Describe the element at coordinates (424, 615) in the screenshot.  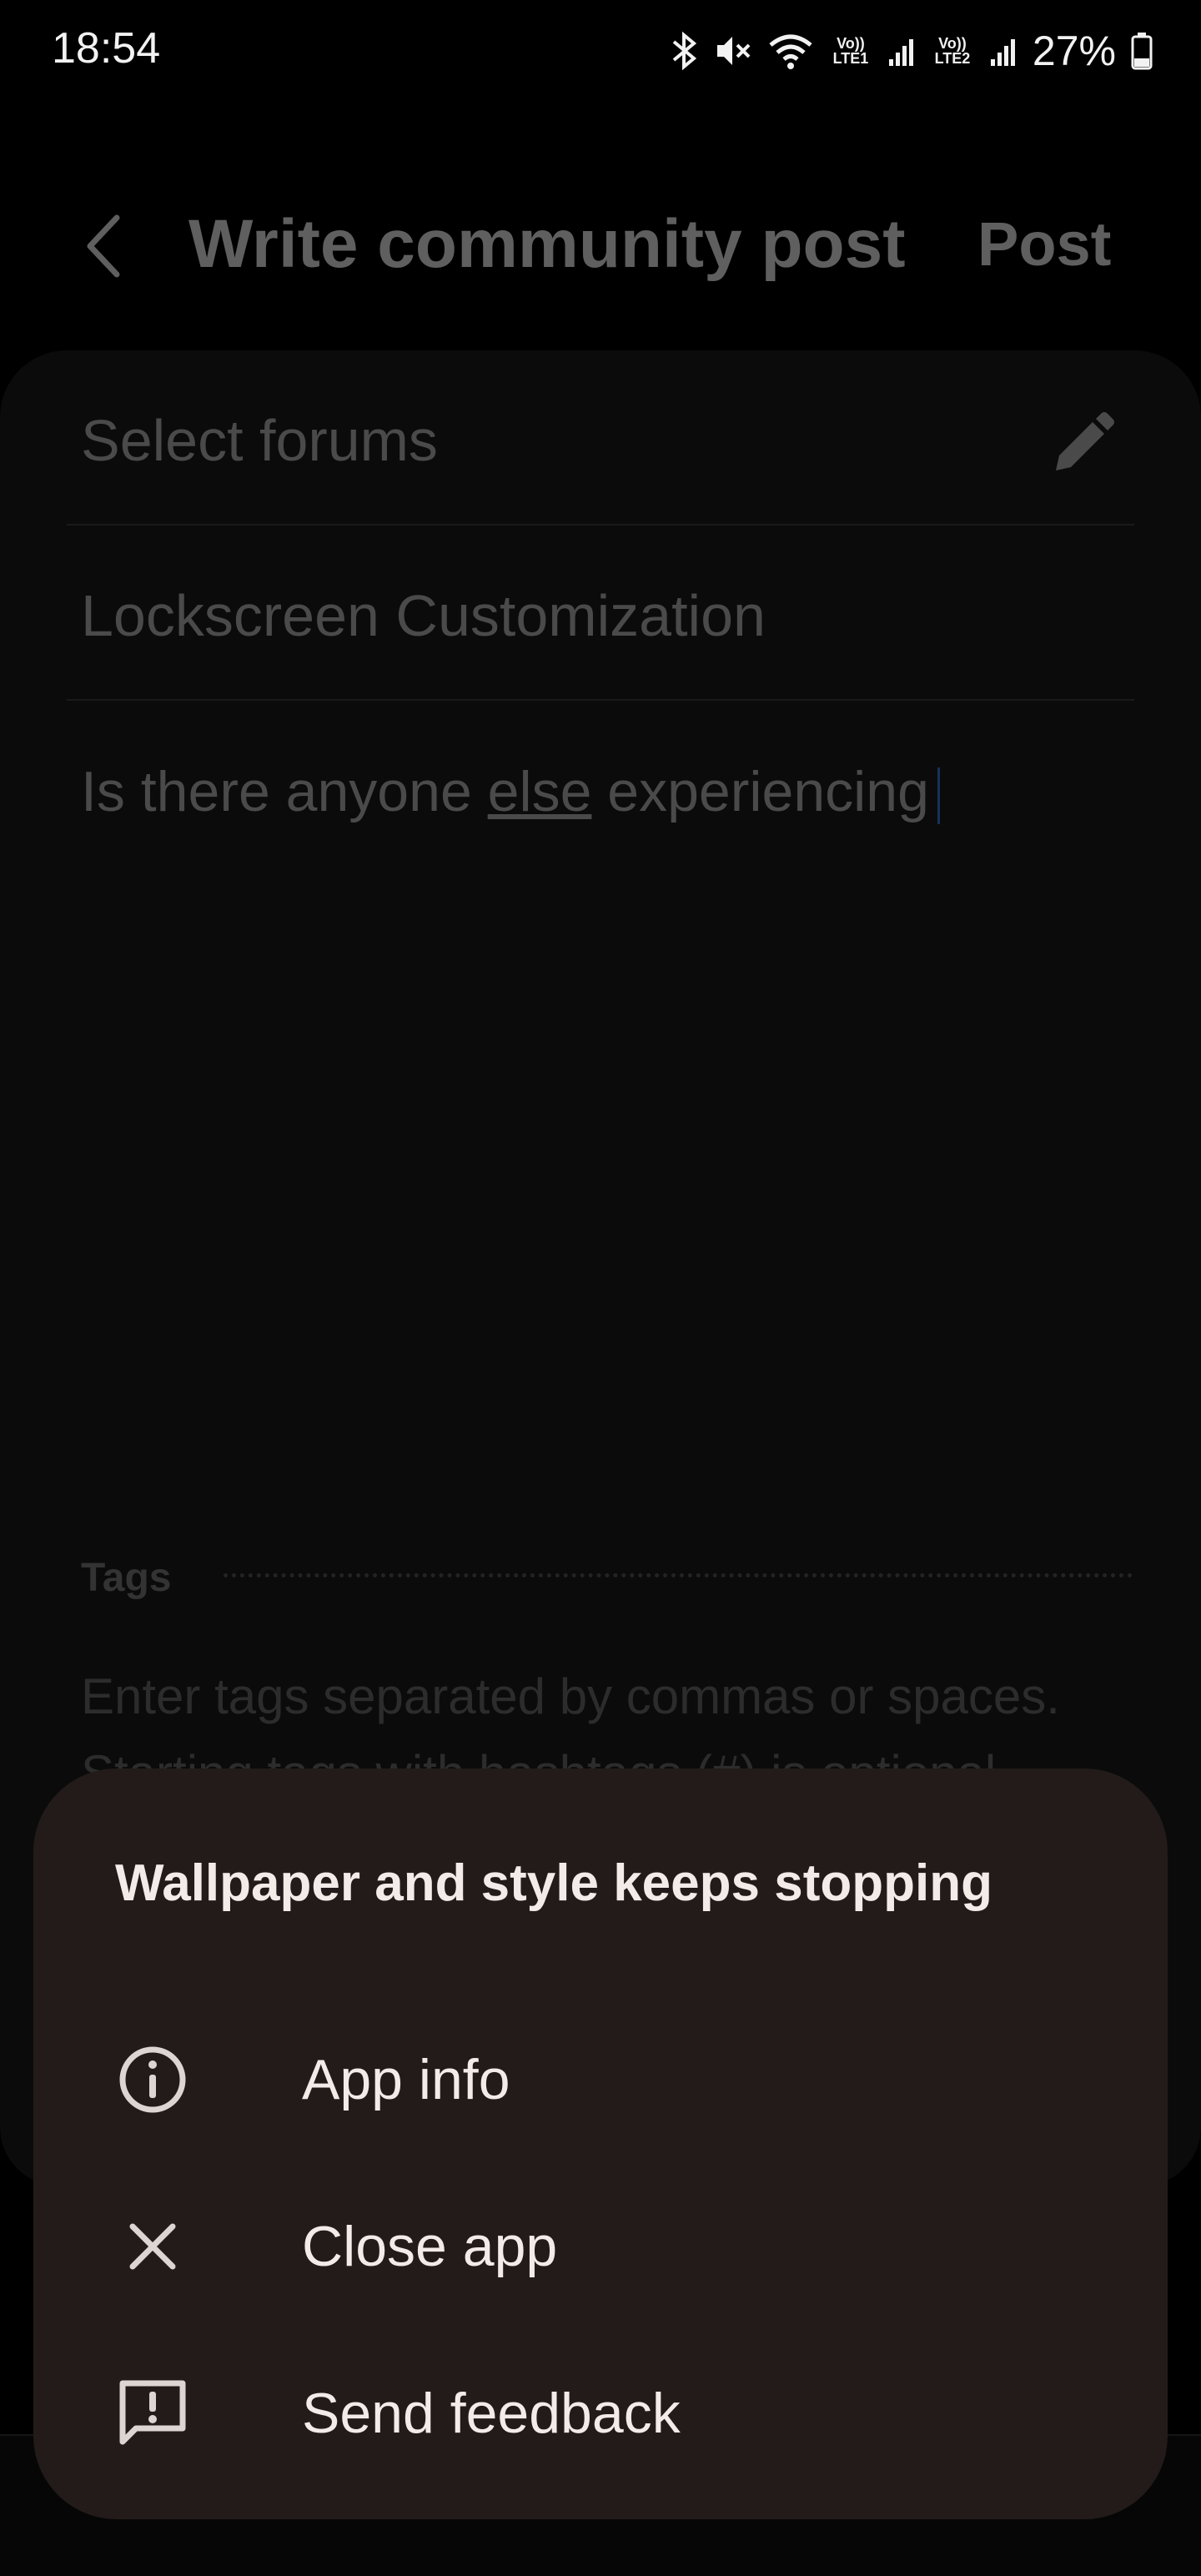
I see `post-title-field: Lockscreen Customization` at that location.